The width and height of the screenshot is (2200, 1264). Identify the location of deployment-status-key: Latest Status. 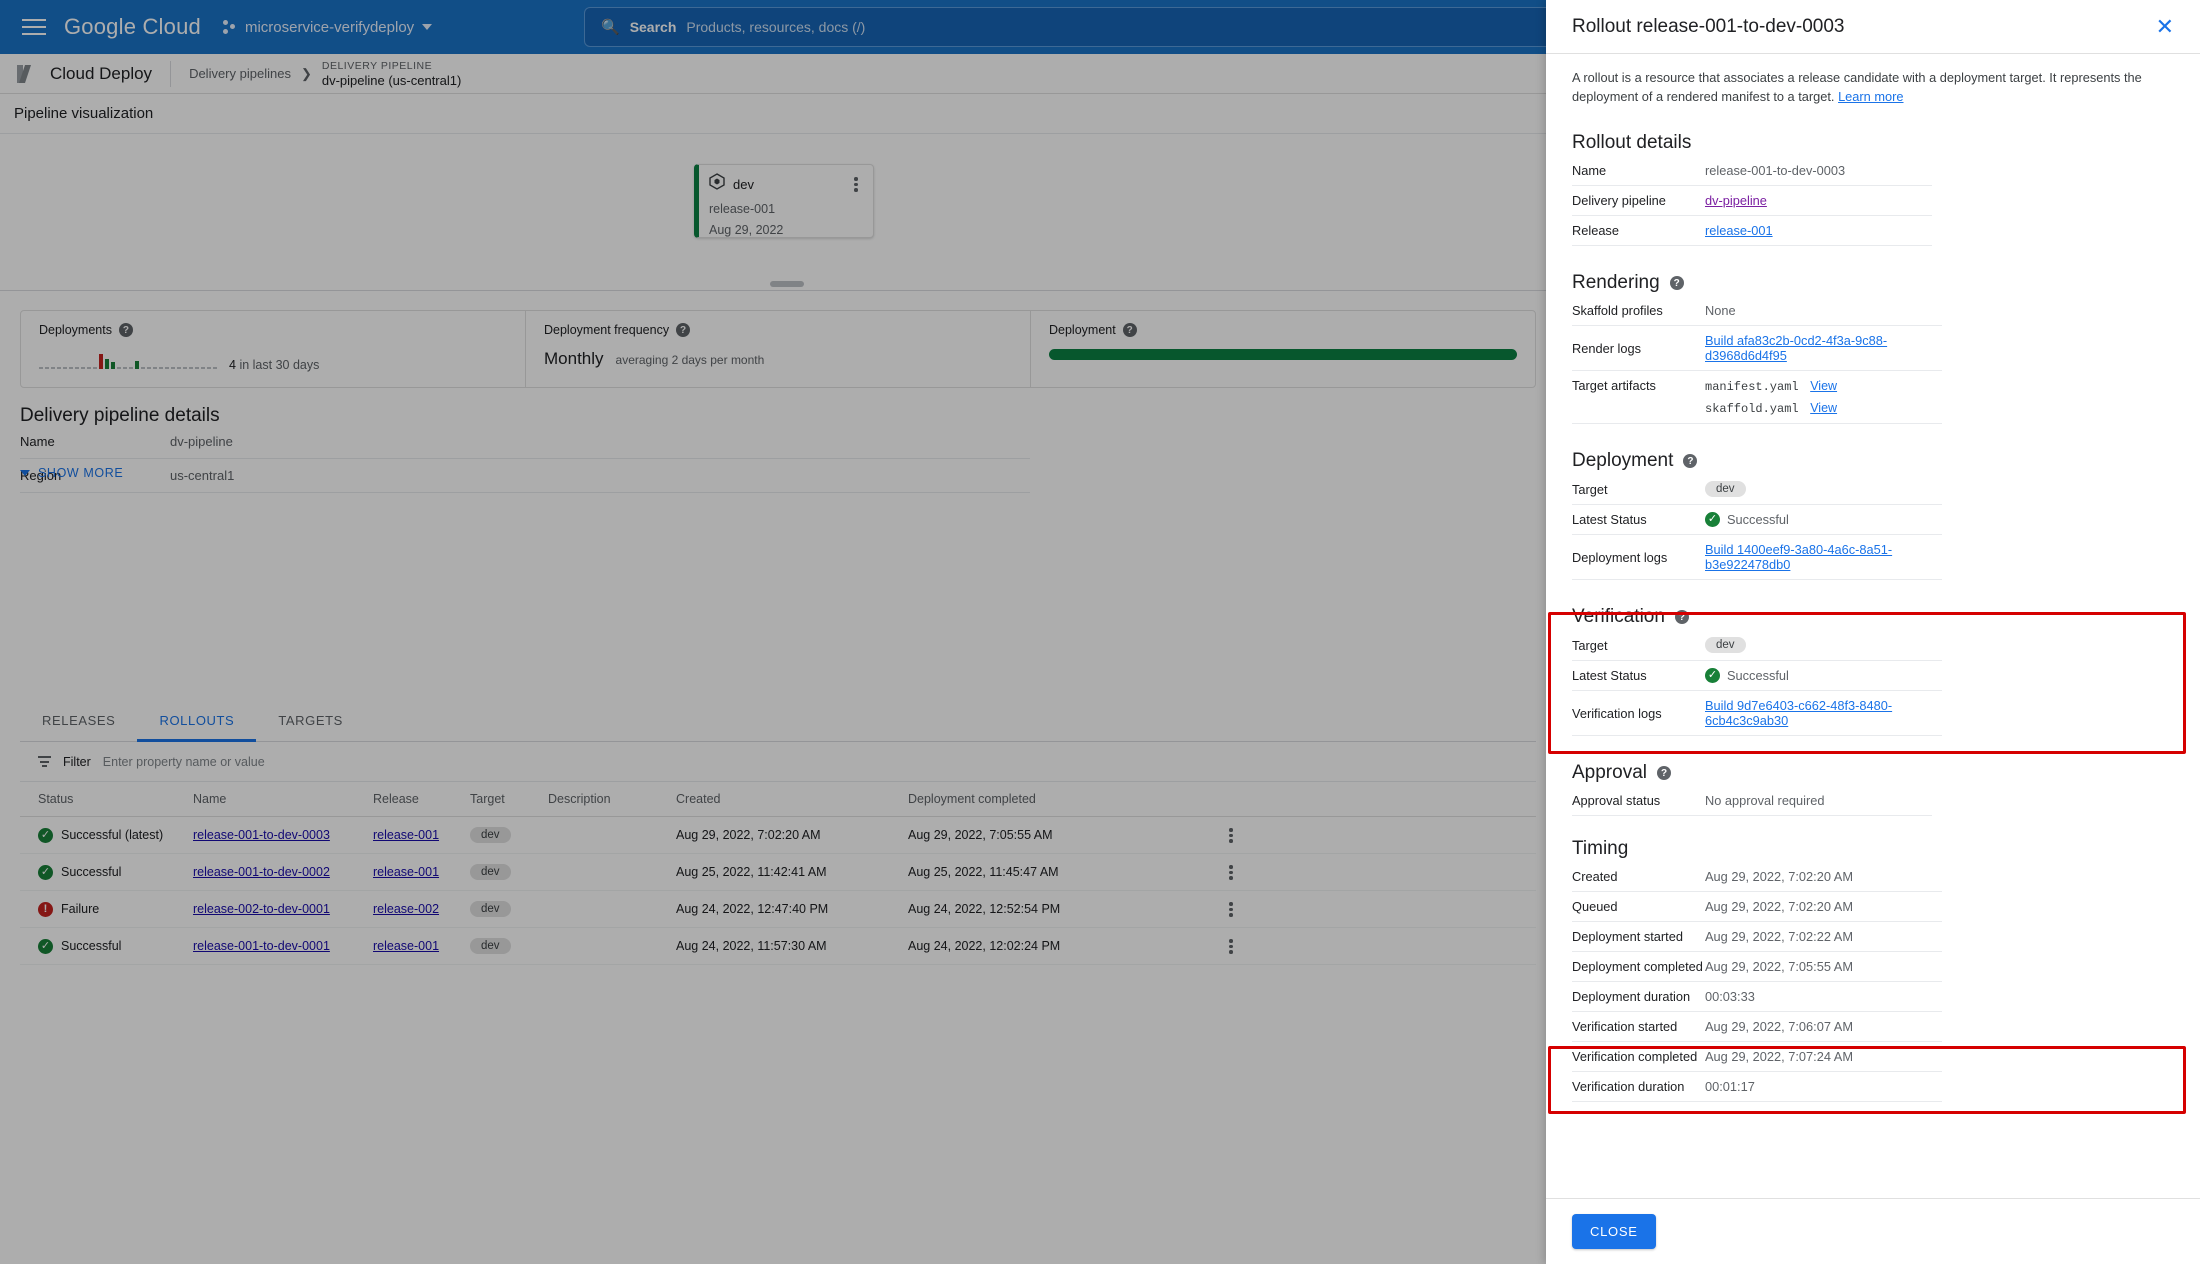
(1609, 520).